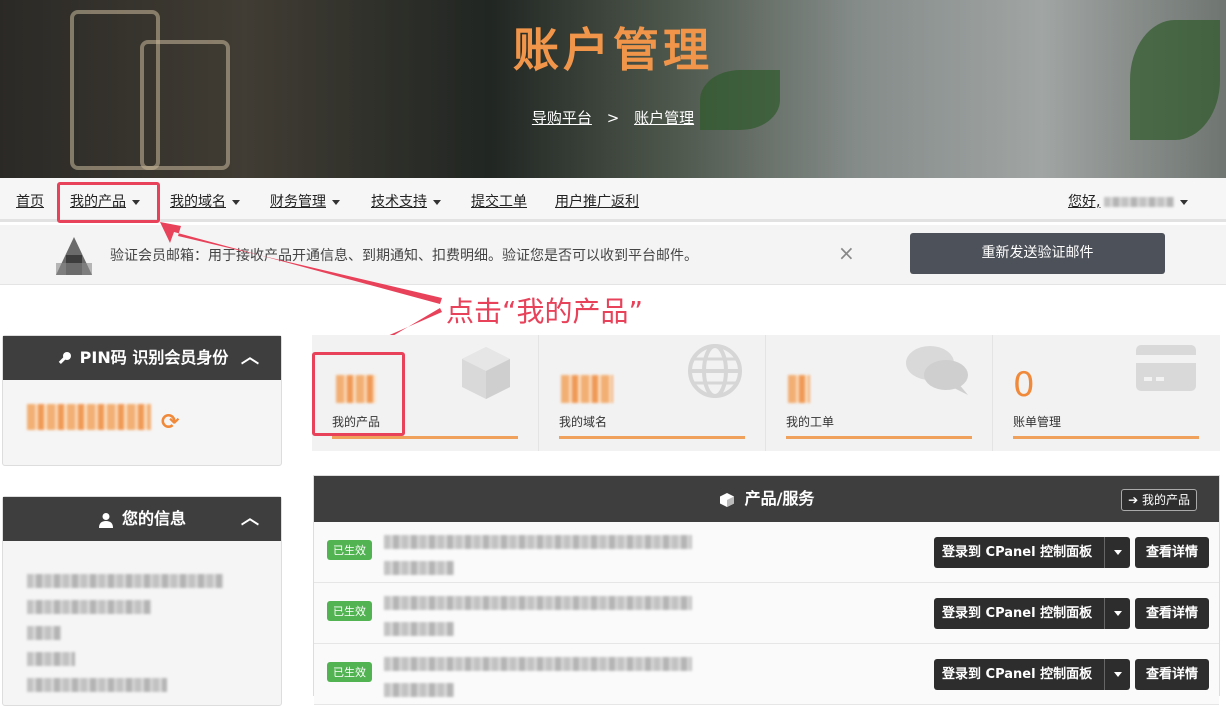  Describe the element at coordinates (499, 201) in the screenshot. I see `nav-item-submit-ticket: 提交工单` at that location.